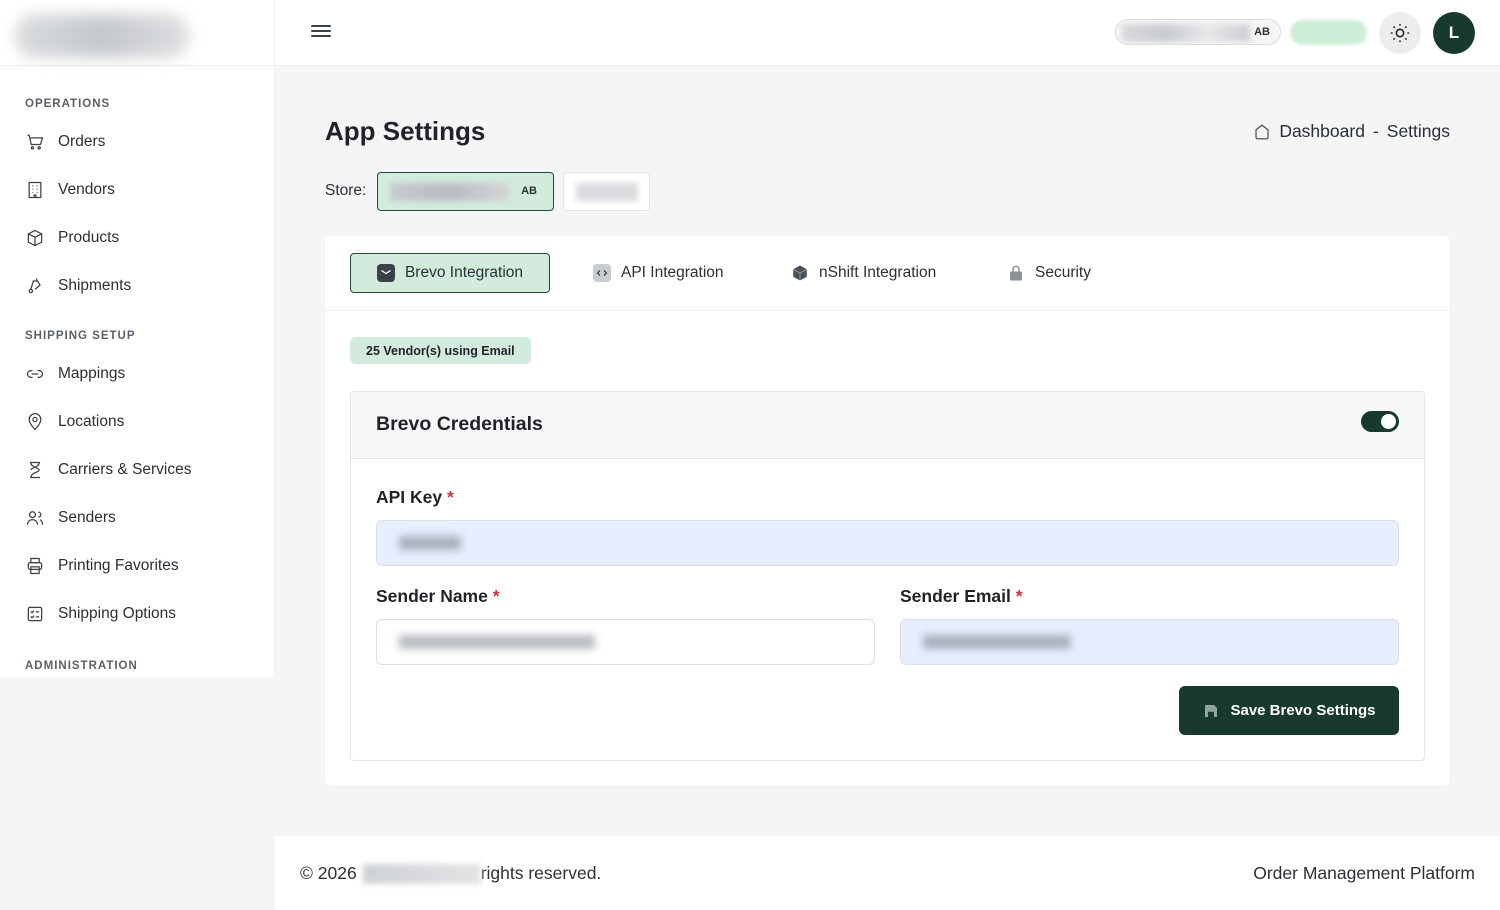 The image size is (1500, 910). I want to click on tab-nshift-integration: nShift Integration, so click(863, 273).